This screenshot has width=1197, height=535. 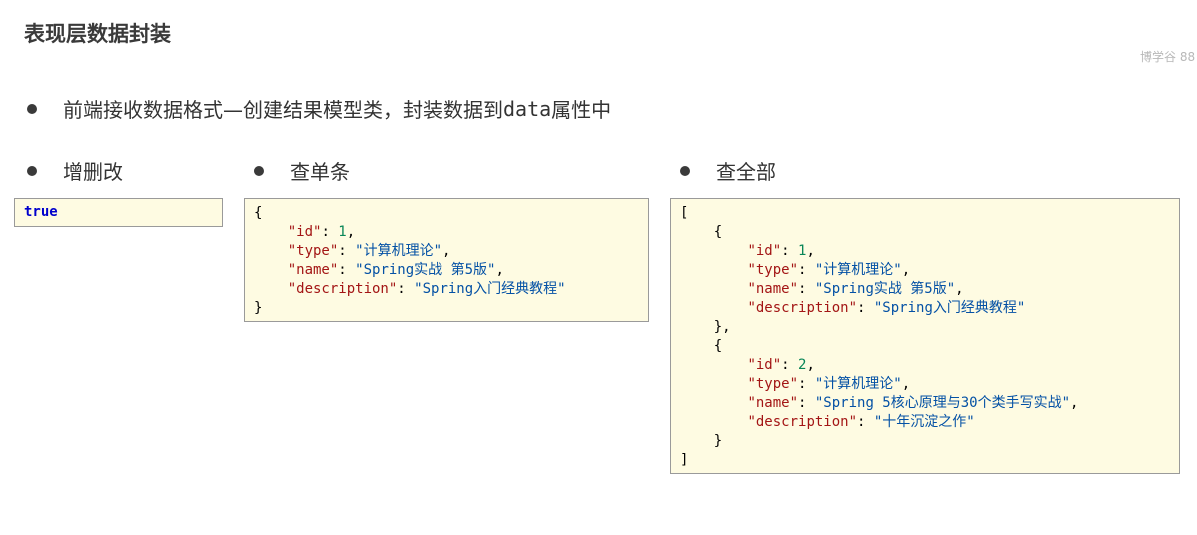 I want to click on heading-all: 查全部, so click(x=728, y=170).